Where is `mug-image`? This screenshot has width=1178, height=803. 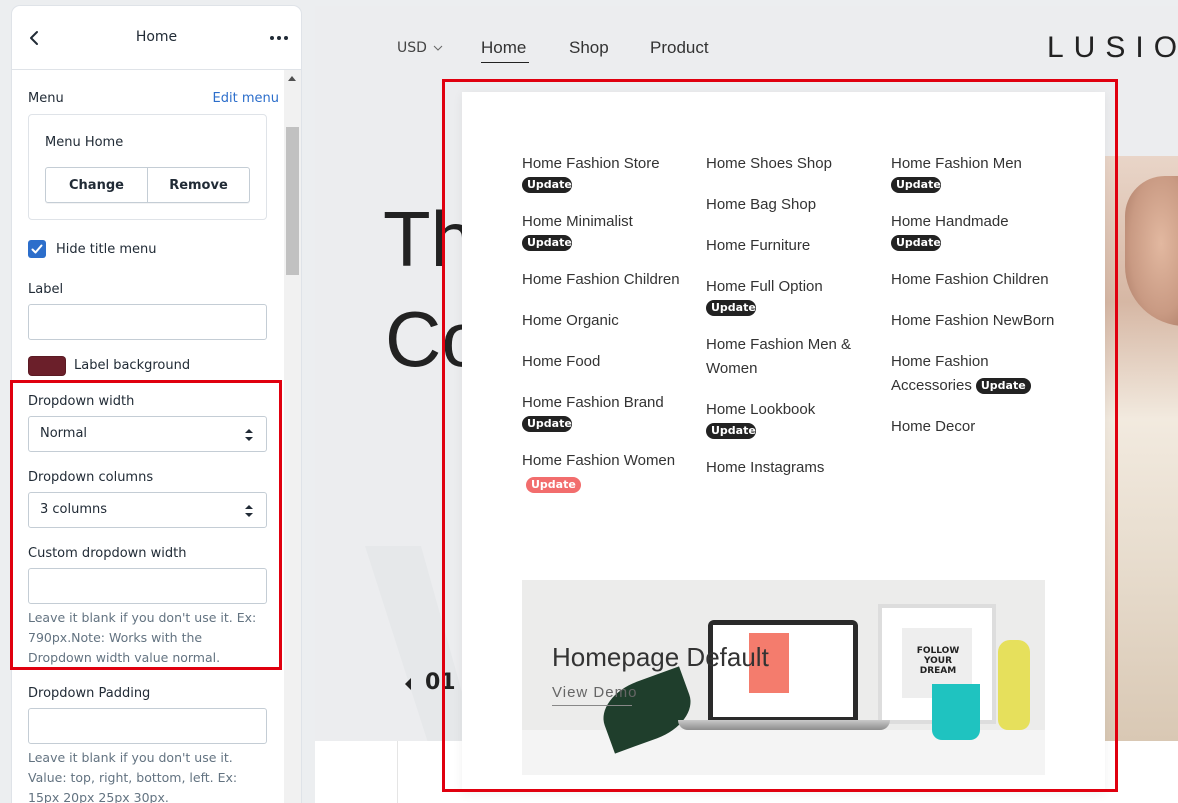
mug-image is located at coordinates (956, 712).